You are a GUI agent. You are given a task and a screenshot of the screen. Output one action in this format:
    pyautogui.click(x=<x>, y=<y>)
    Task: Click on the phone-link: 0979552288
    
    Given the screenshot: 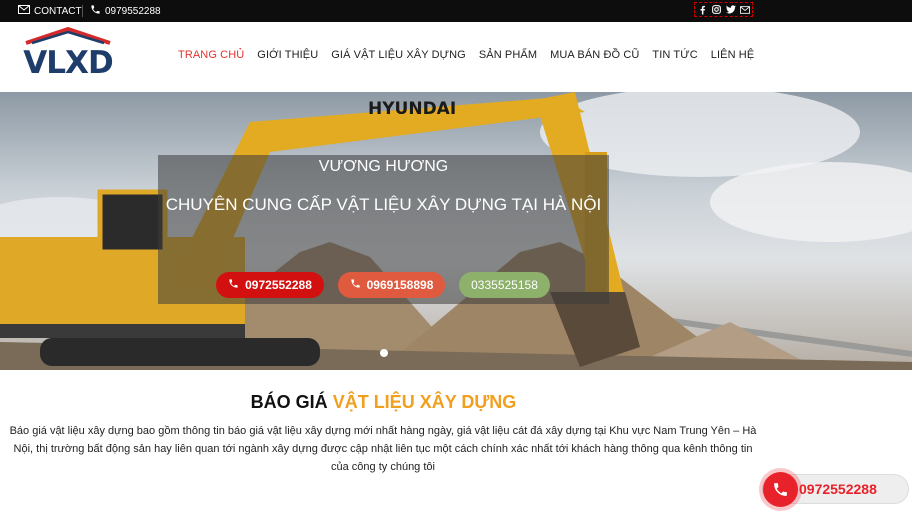 What is the action you would take?
    pyautogui.click(x=125, y=11)
    